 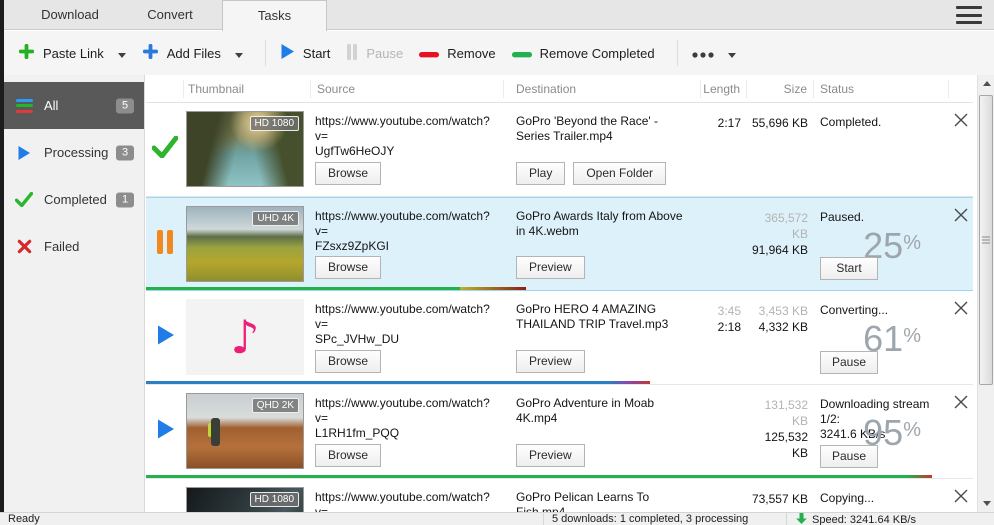 What do you see at coordinates (702, 53) in the screenshot?
I see `ellipsis-icon` at bounding box center [702, 53].